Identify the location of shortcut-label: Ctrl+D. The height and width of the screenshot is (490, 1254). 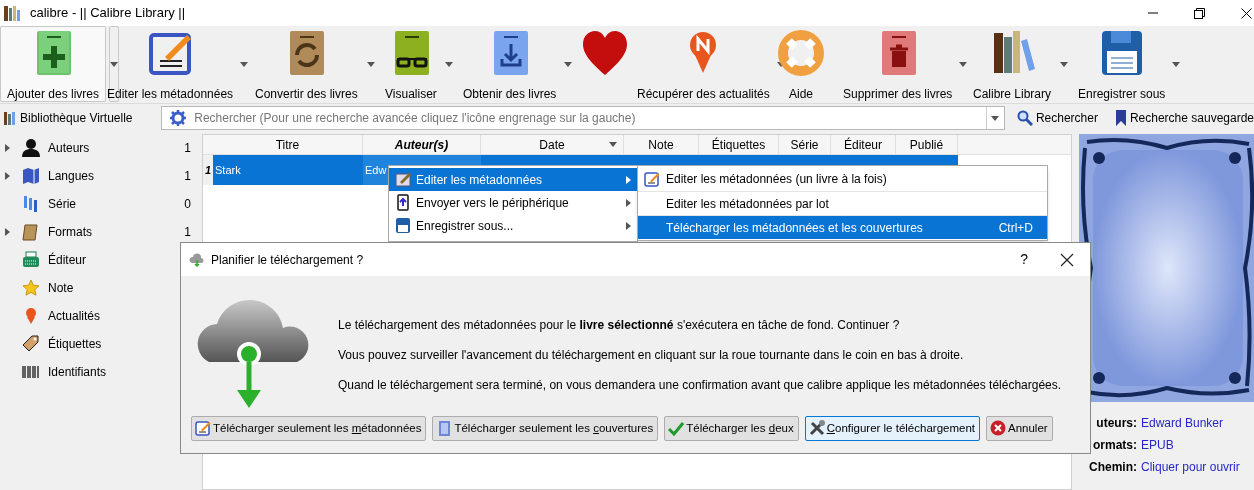
(1015, 228).